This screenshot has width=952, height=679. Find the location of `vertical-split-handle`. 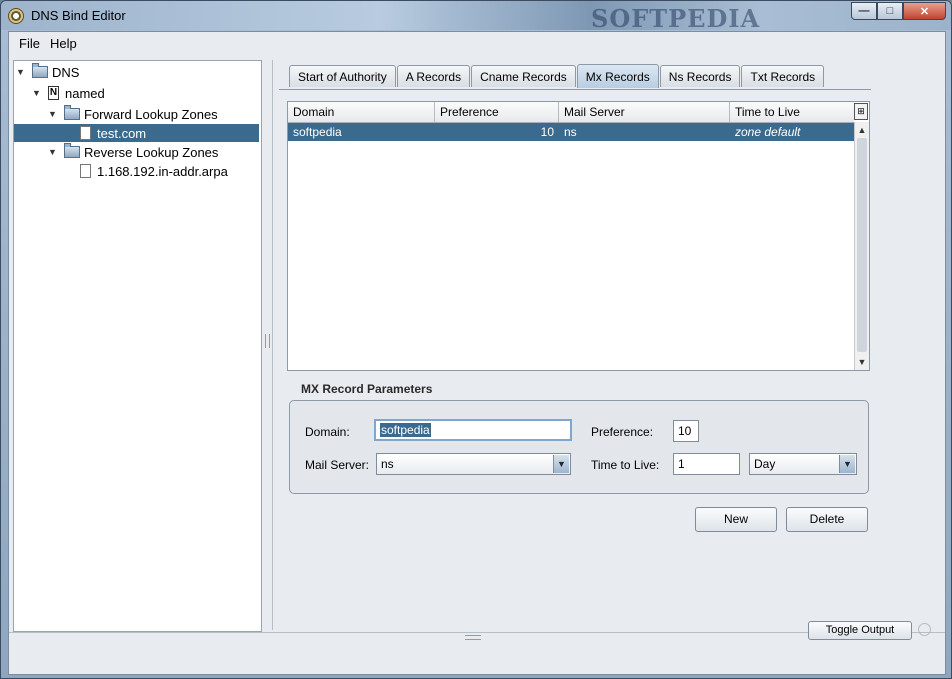

vertical-split-handle is located at coordinates (268, 345).